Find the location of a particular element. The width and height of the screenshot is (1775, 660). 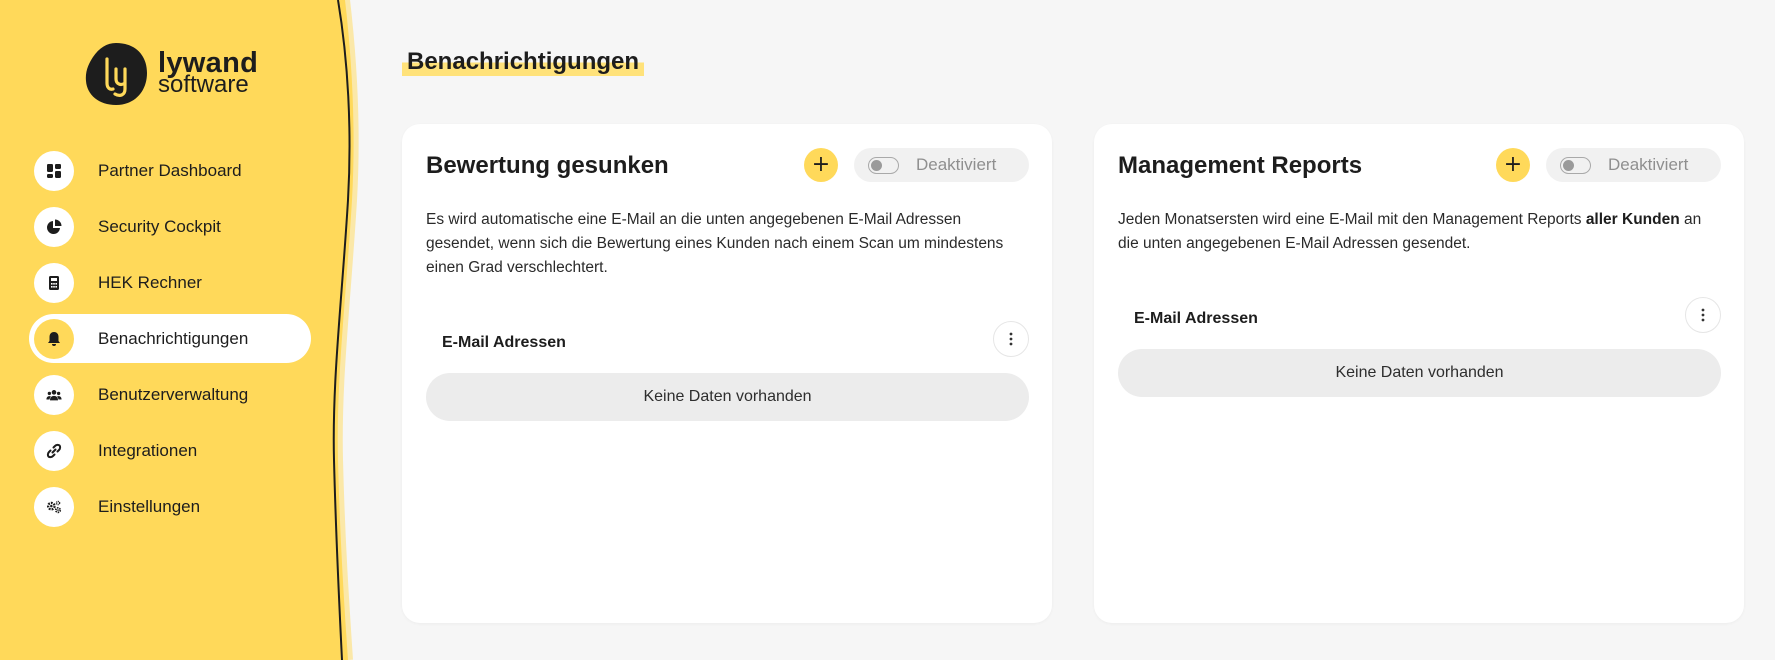

sidebar-item-benachrichtigungen: Benachrichtigungen is located at coordinates (170, 338).